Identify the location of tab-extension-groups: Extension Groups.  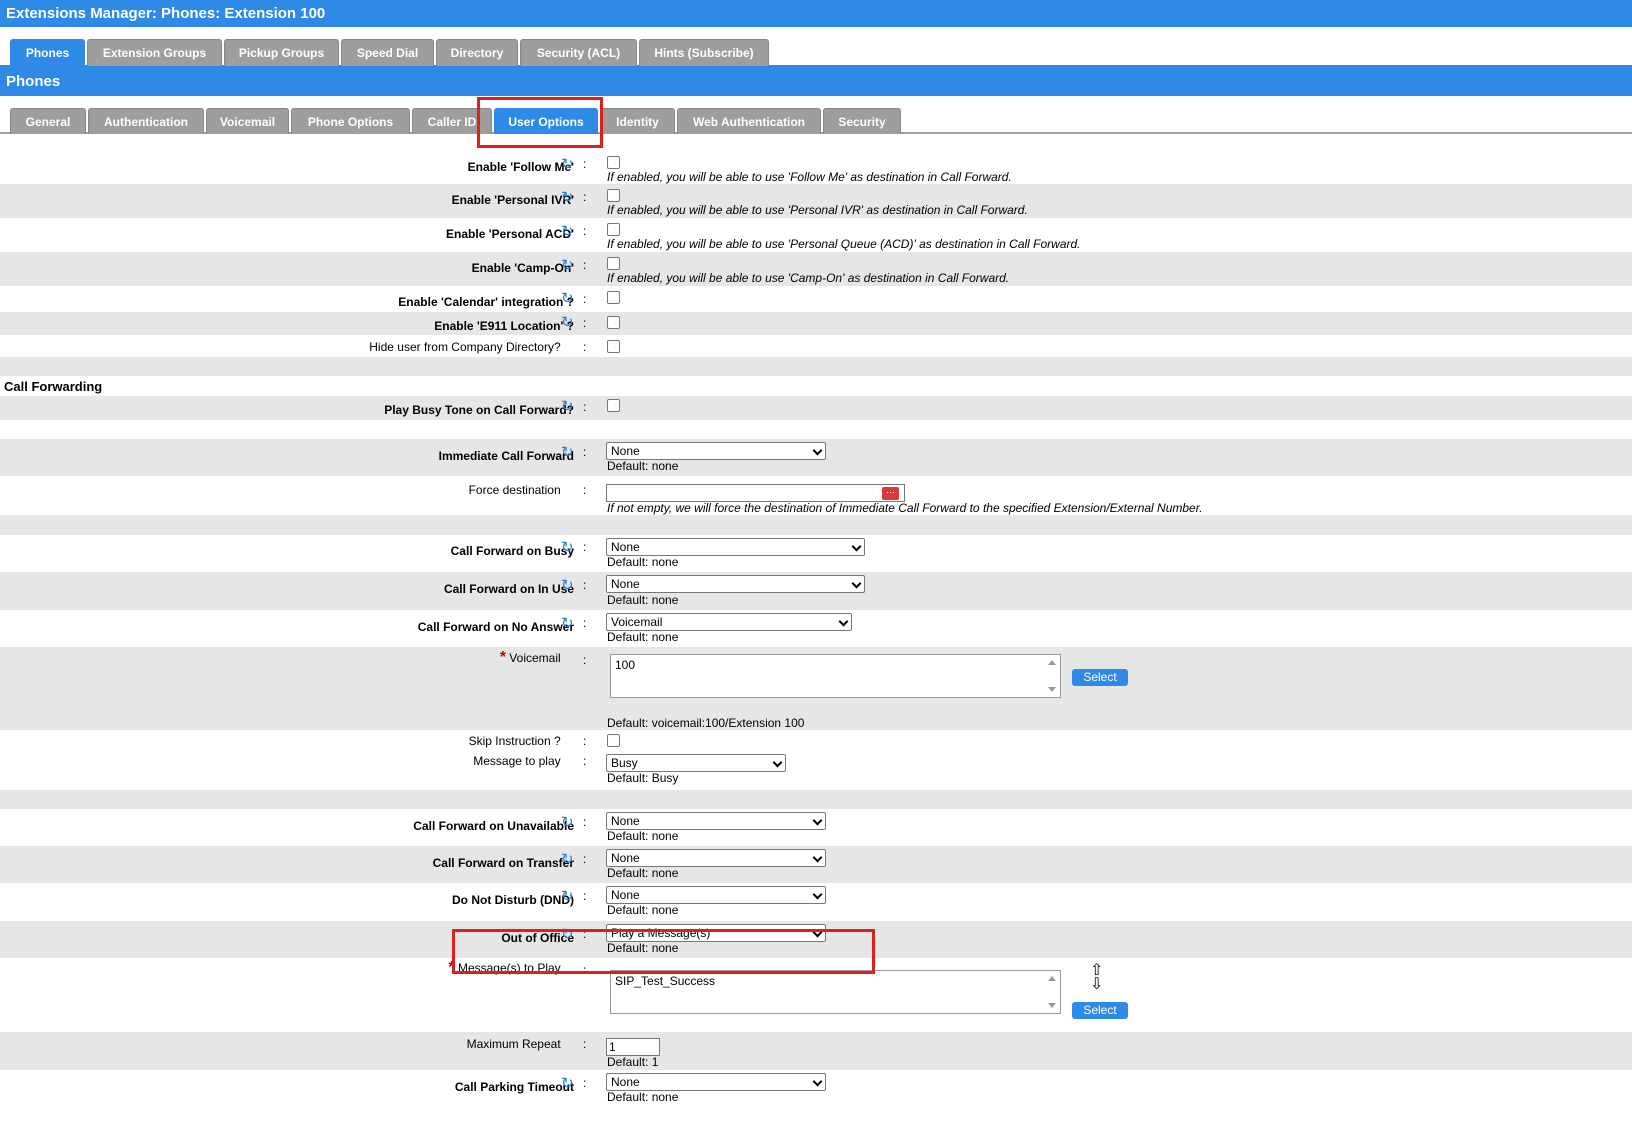
(154, 52).